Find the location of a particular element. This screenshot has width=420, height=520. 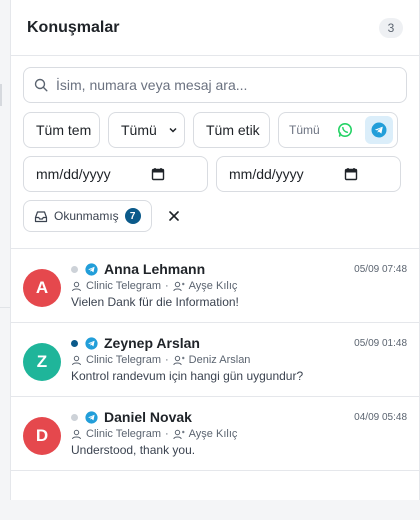

conversation-count-badge: 3 is located at coordinates (391, 27).